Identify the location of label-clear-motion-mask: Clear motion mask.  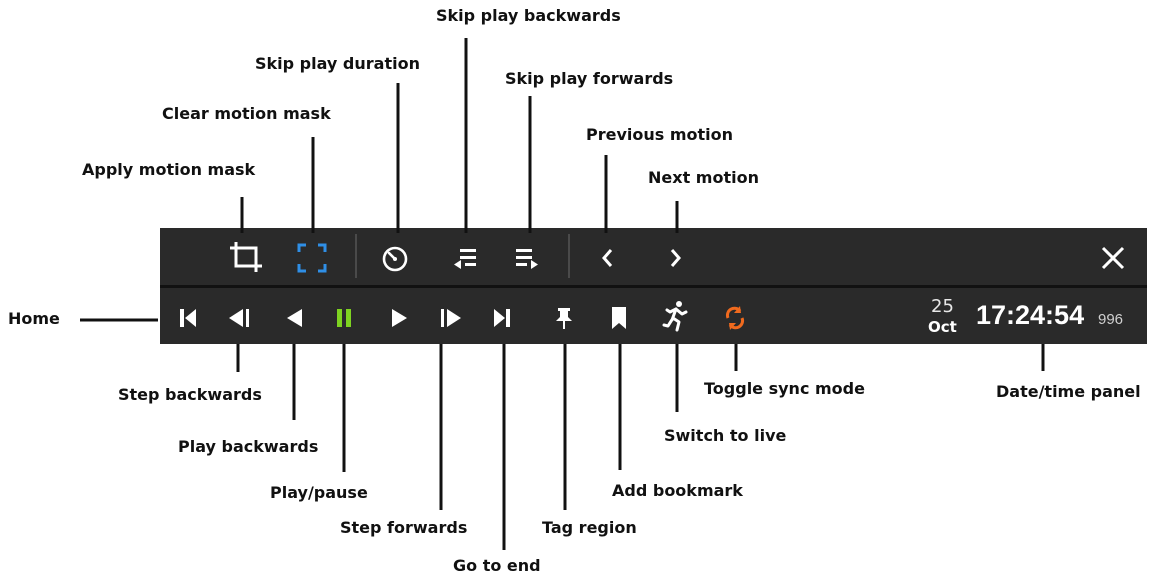
(246, 113).